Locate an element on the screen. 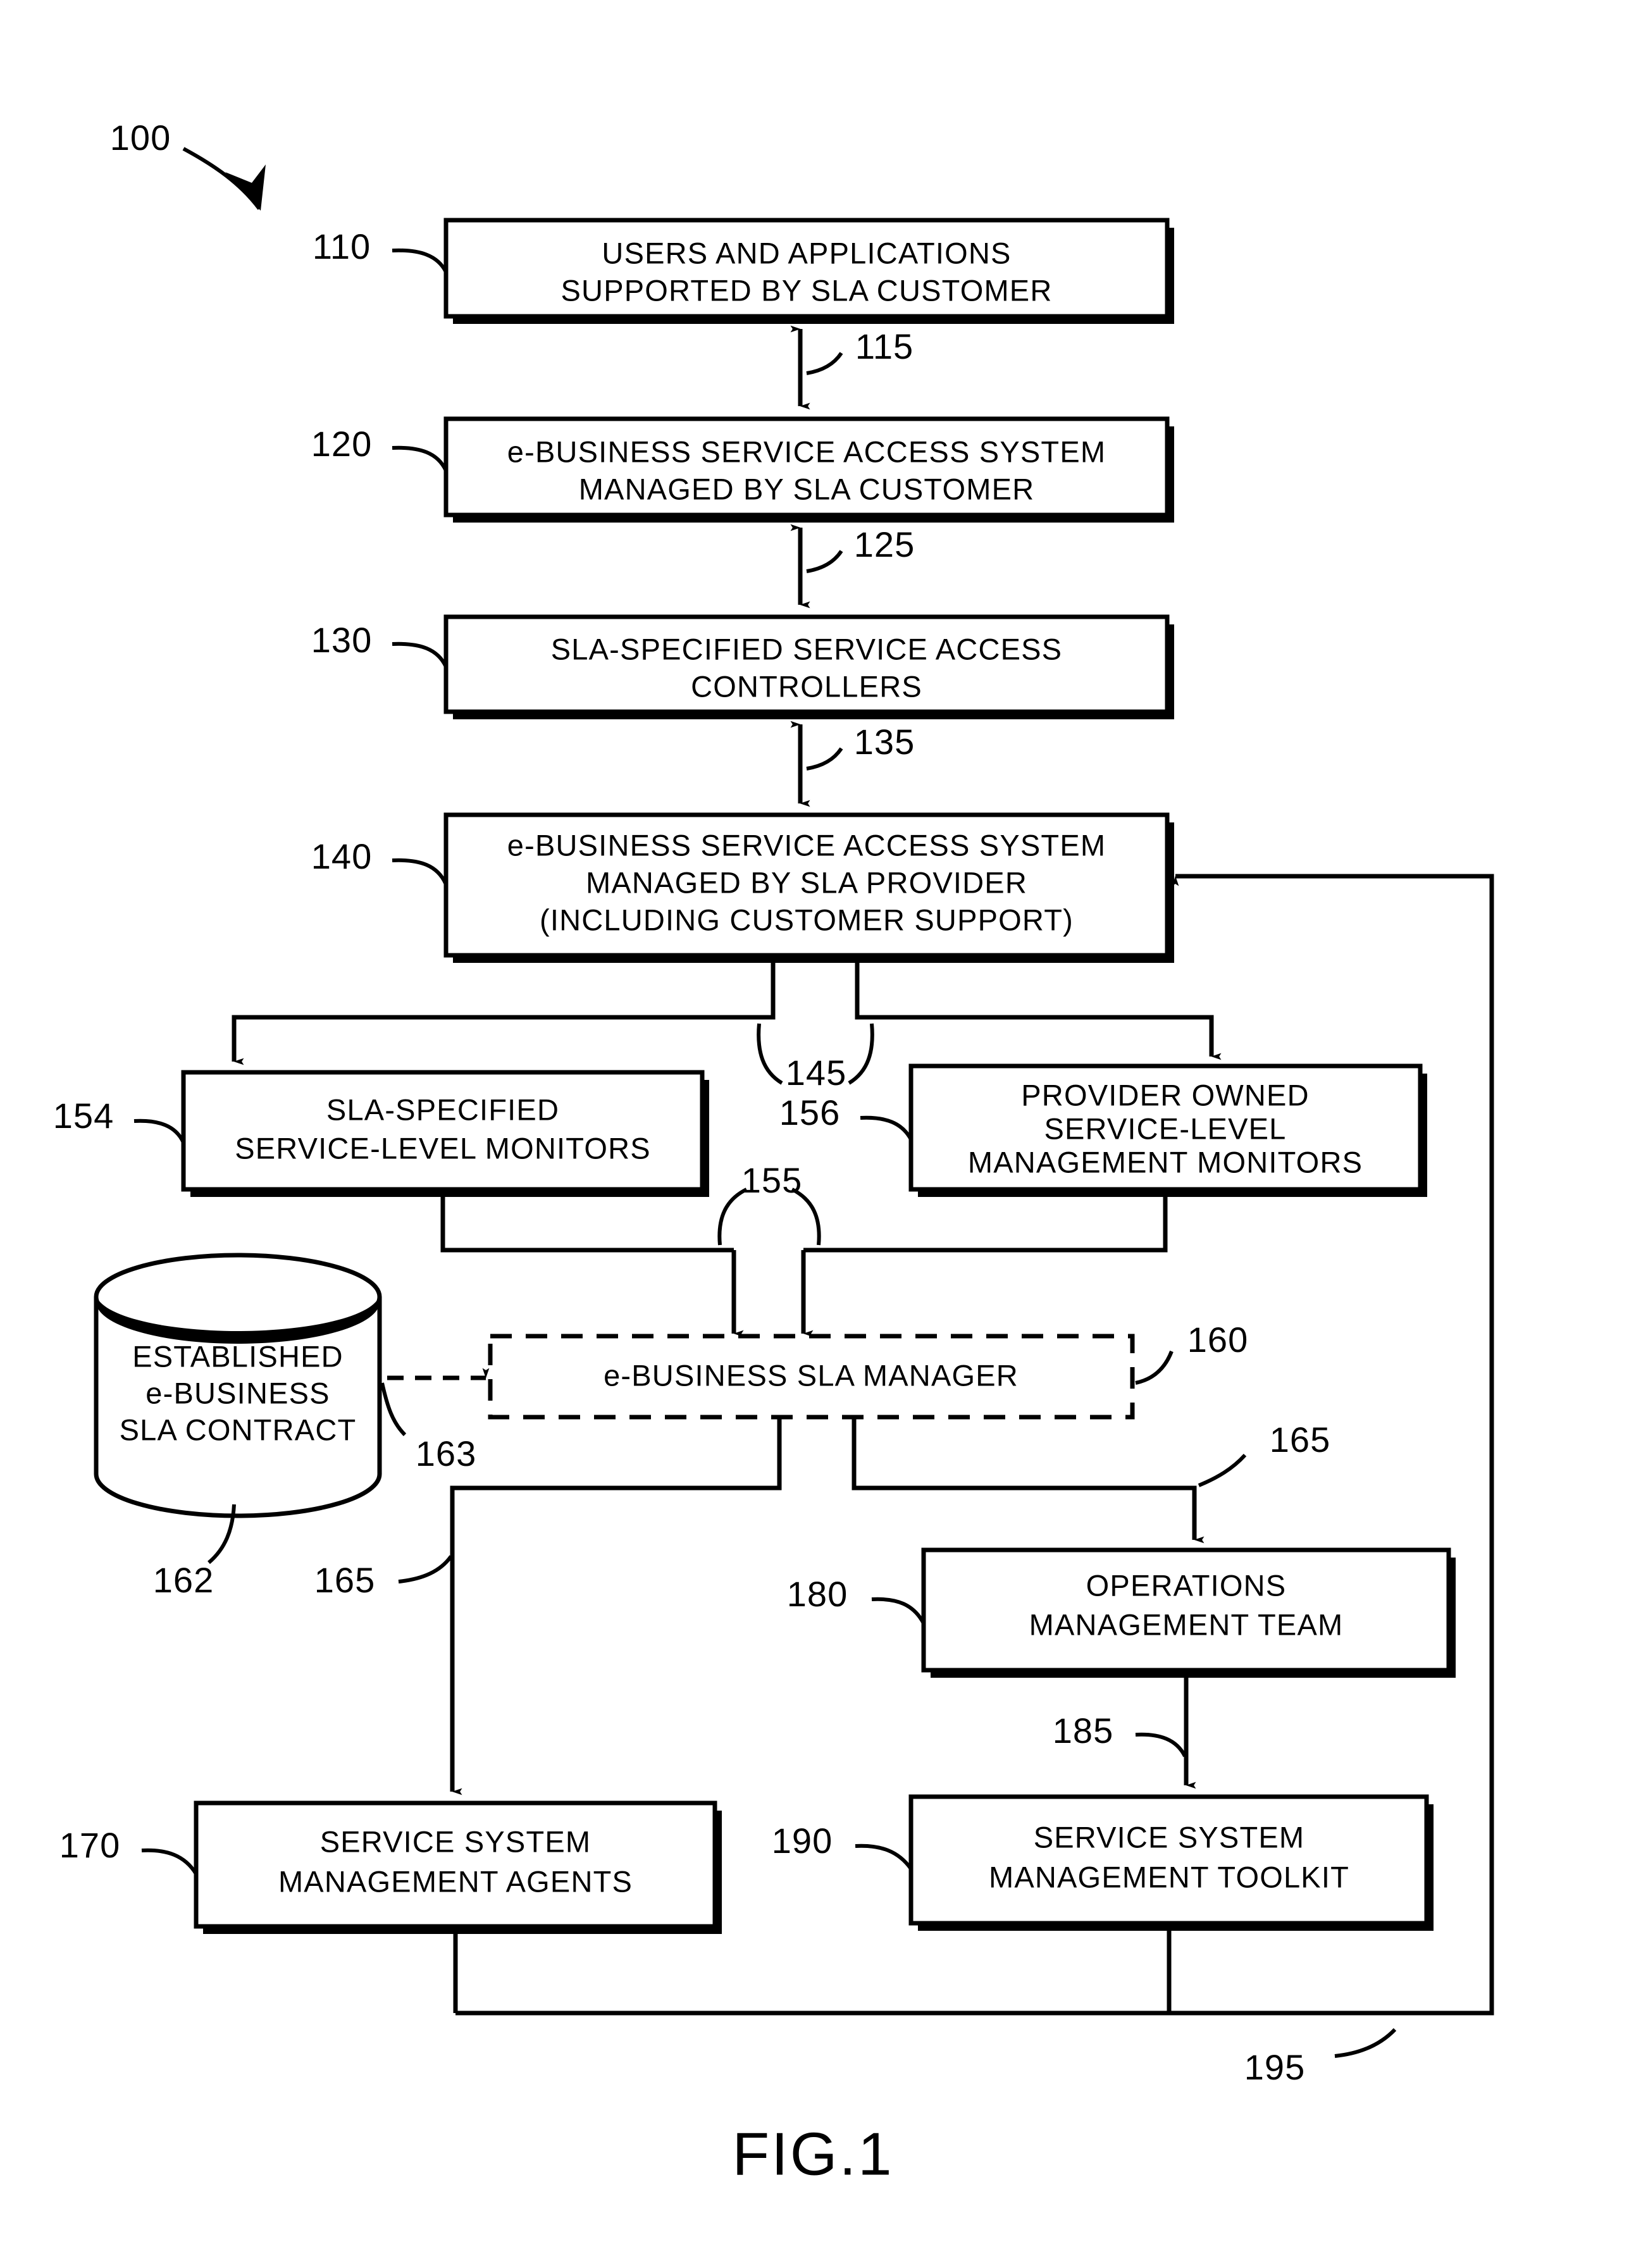  ref-115: 115 is located at coordinates (884, 346).